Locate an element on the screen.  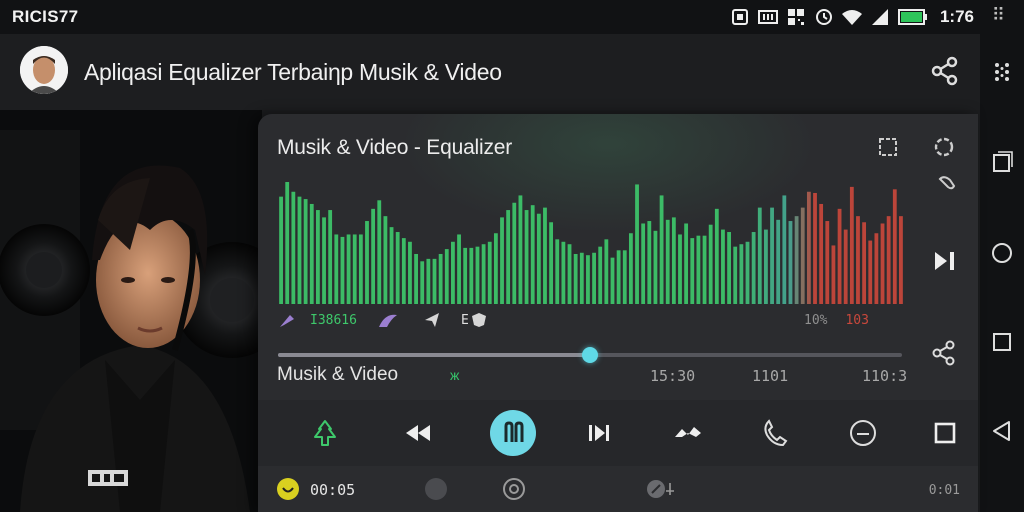
skip-next-icon is located at coordinates (599, 433).